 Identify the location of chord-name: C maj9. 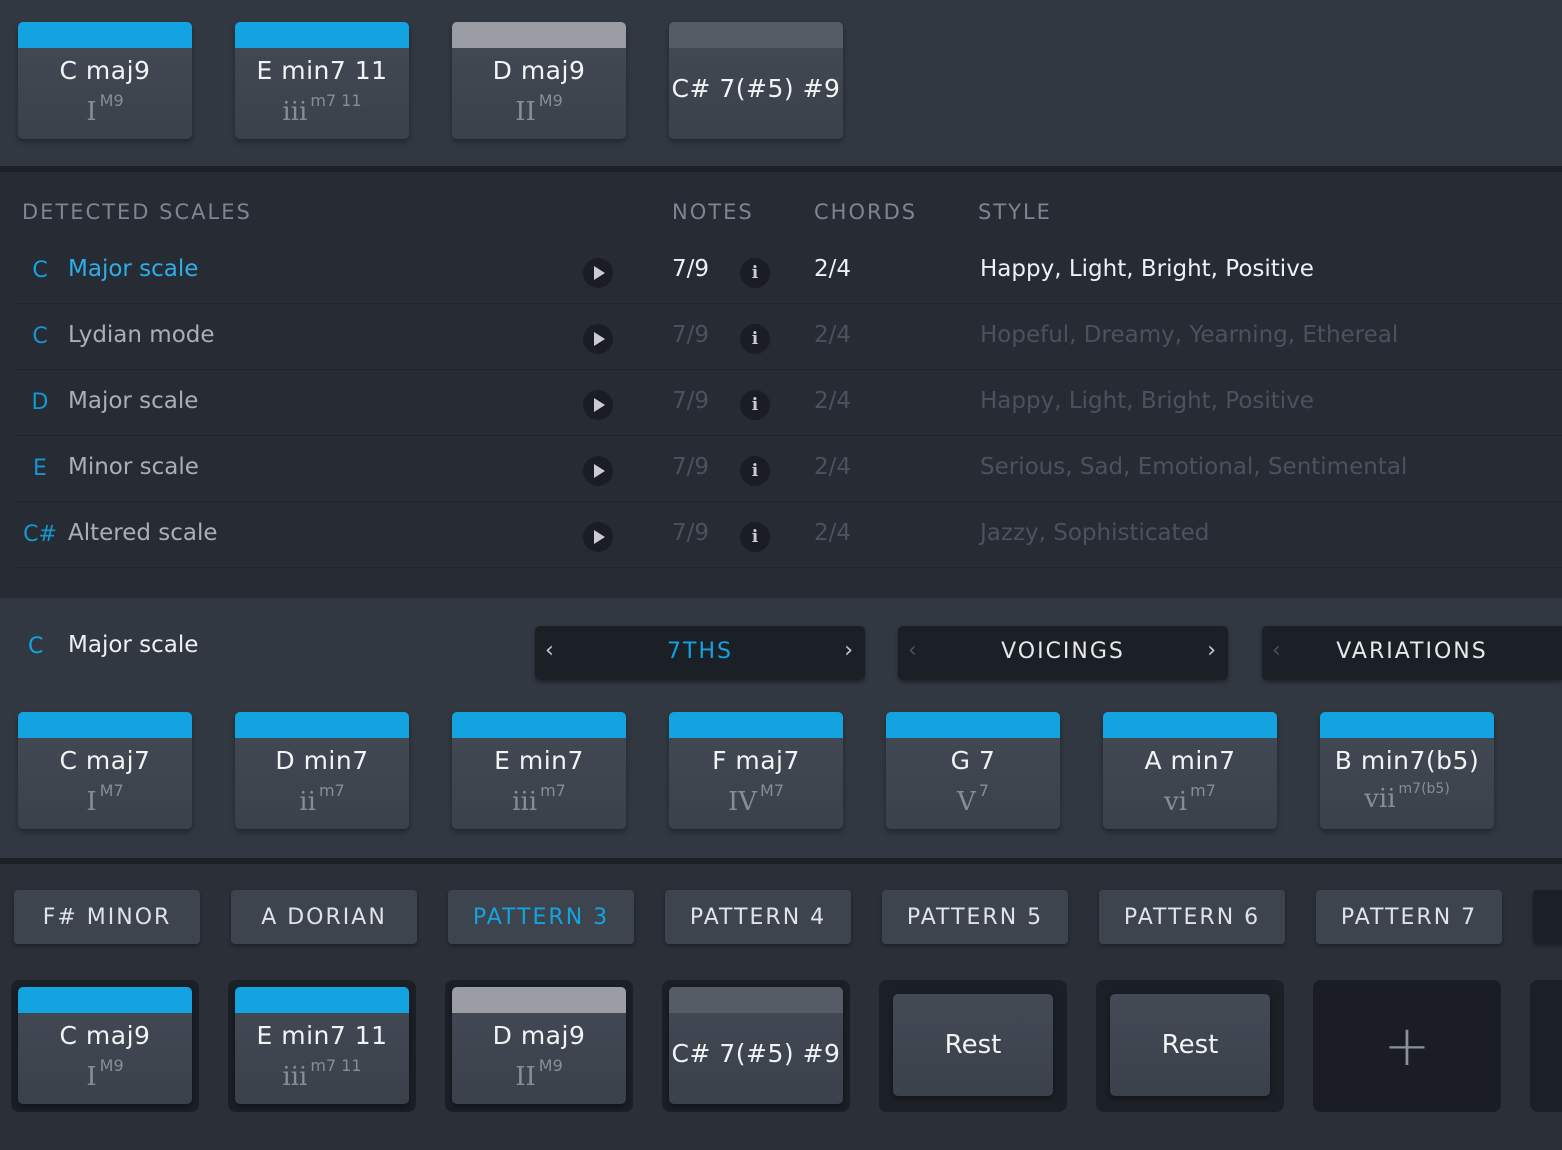
(105, 1035).